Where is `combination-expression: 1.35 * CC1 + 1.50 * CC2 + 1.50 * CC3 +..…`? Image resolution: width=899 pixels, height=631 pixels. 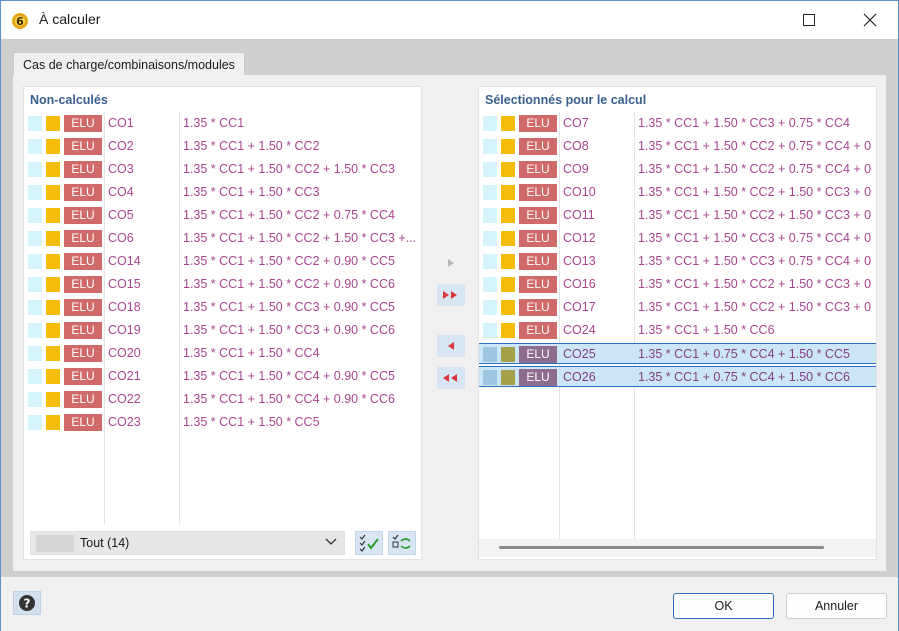 combination-expression: 1.35 * CC1 + 1.50 * CC2 + 1.50 * CC3 +..… is located at coordinates (300, 238).